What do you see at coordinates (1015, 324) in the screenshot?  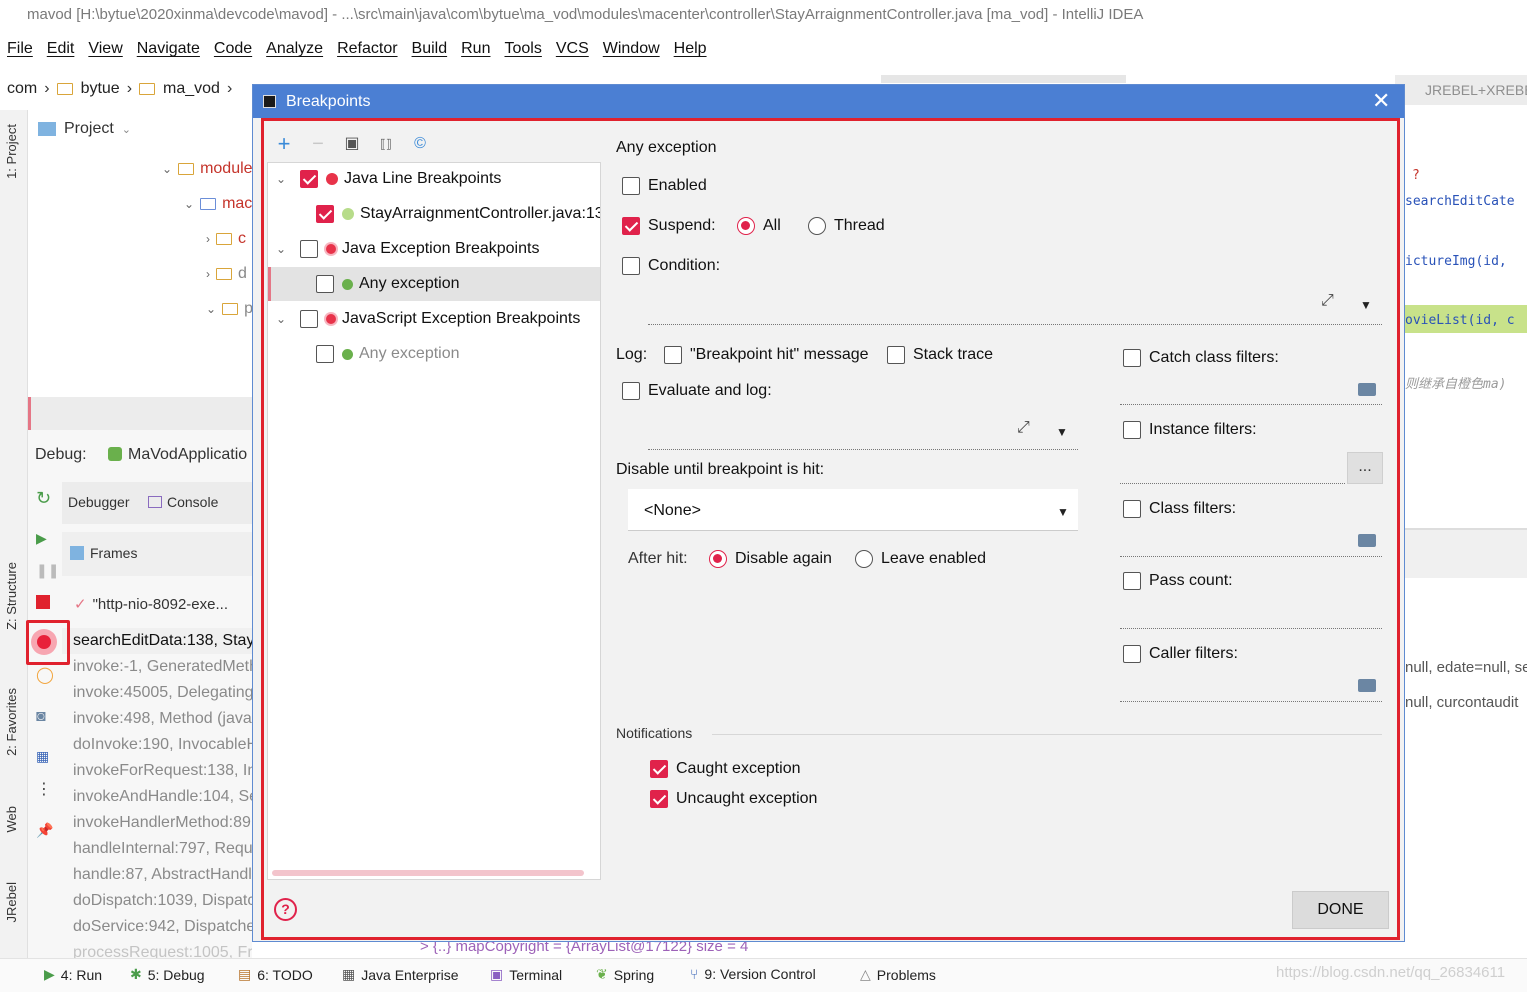 I see `condition-input` at bounding box center [1015, 324].